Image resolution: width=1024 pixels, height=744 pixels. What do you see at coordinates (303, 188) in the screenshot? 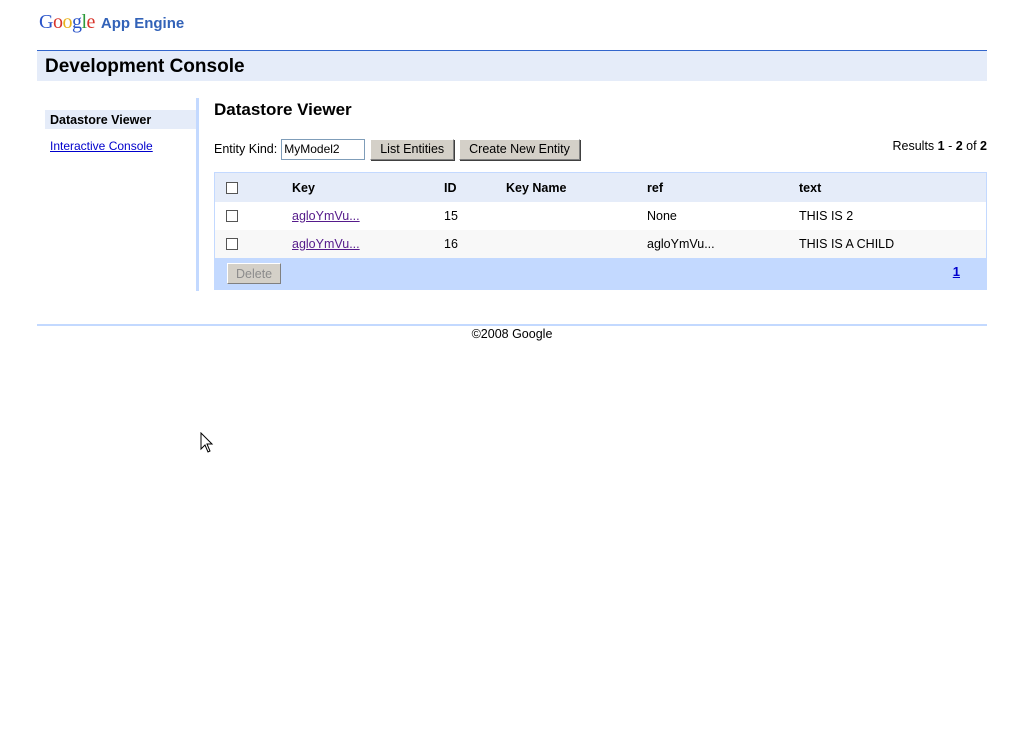
I see `column-header-key: Key` at bounding box center [303, 188].